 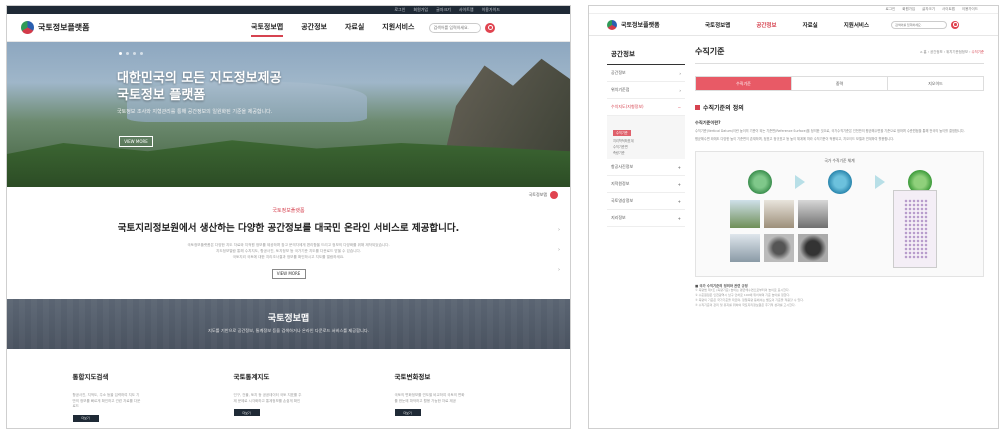 What do you see at coordinates (646, 184) in the screenshot?
I see `side-nav-item: 지적원정보 +` at bounding box center [646, 184].